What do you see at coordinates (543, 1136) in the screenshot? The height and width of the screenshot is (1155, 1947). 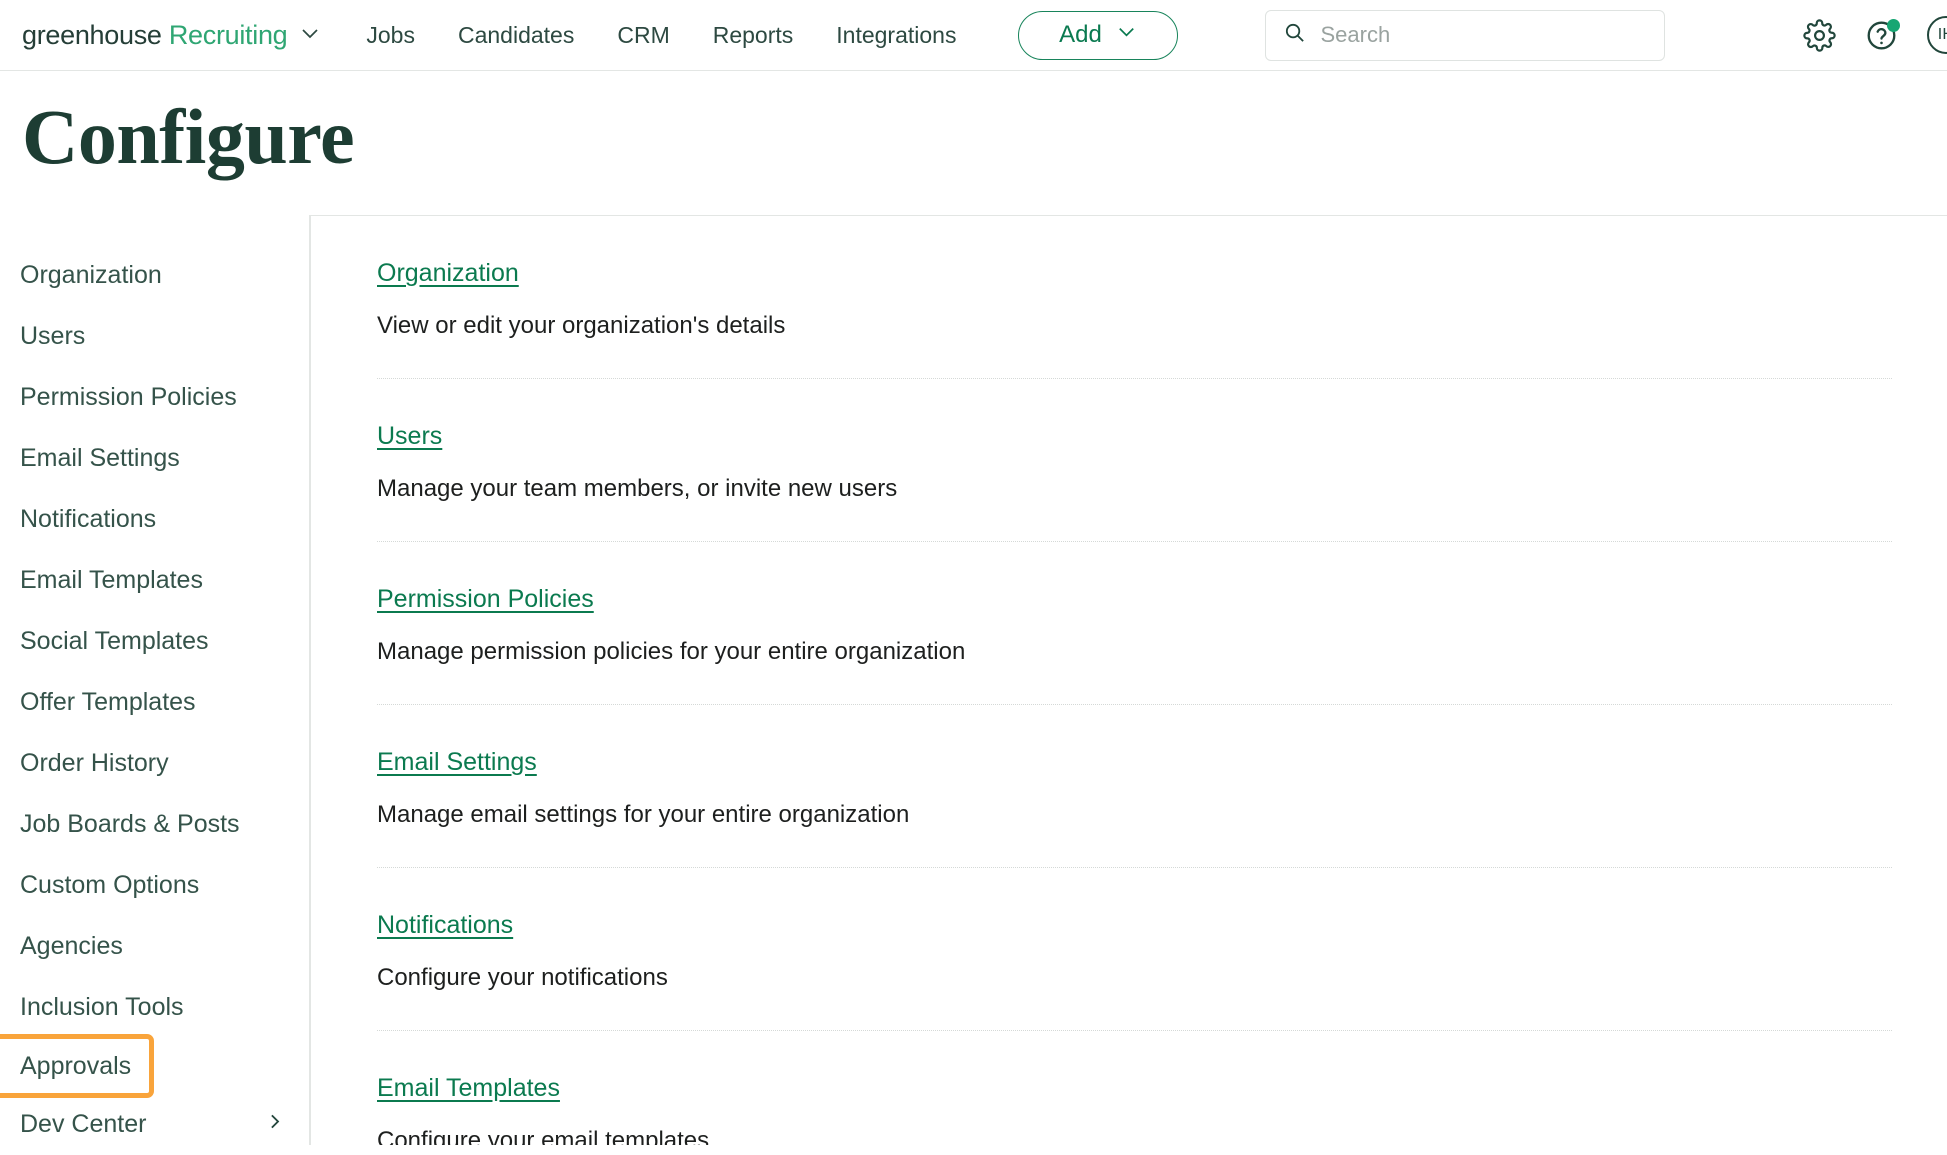 I see `config-description: Configure your email templates` at bounding box center [543, 1136].